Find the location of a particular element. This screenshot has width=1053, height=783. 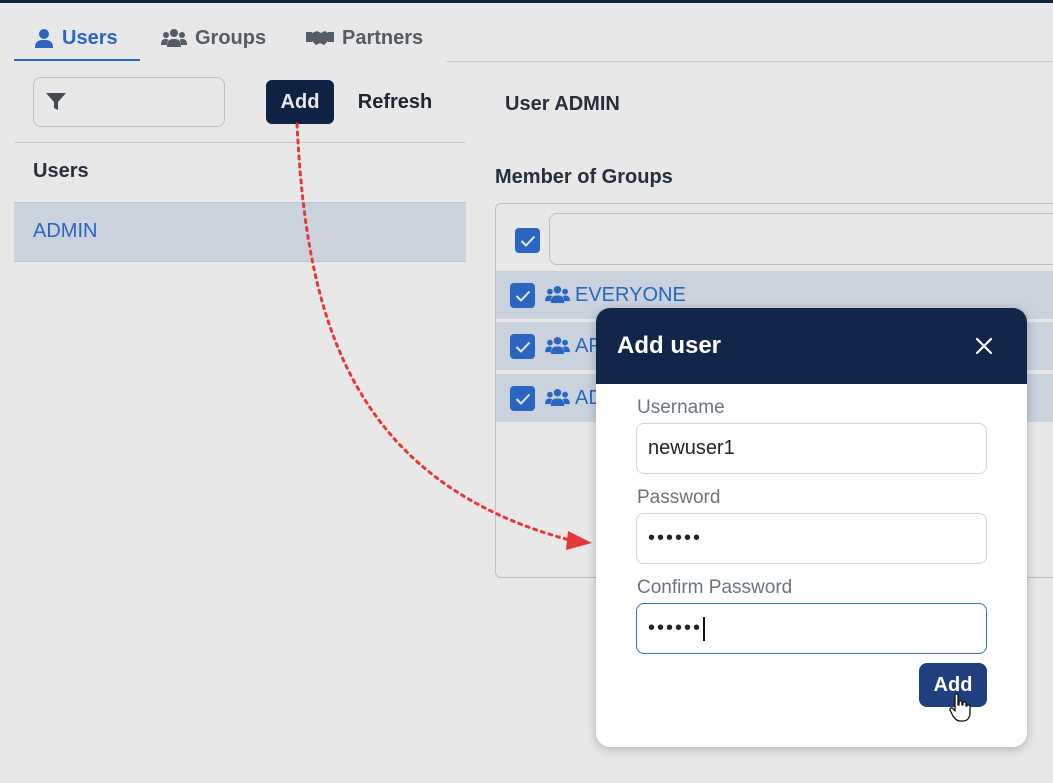

password-value: •••••• is located at coordinates (675, 538).